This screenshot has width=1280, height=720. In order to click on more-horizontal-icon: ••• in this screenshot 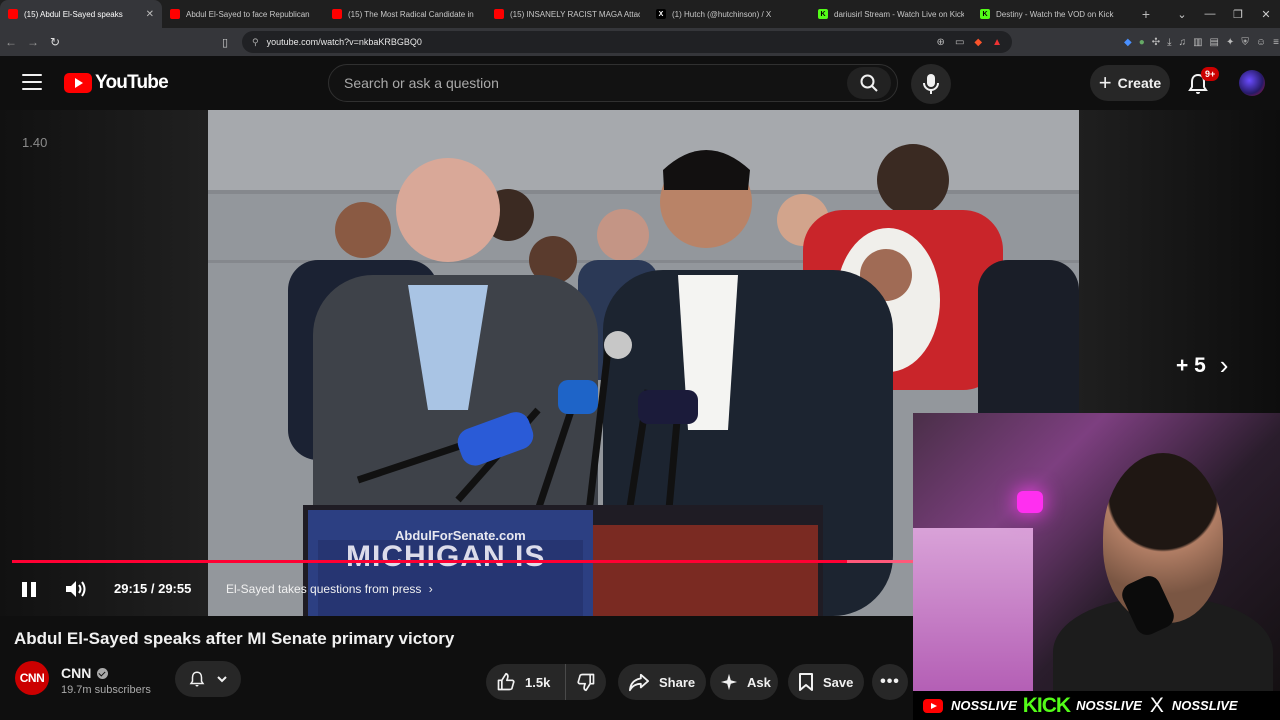, I will do `click(890, 681)`.